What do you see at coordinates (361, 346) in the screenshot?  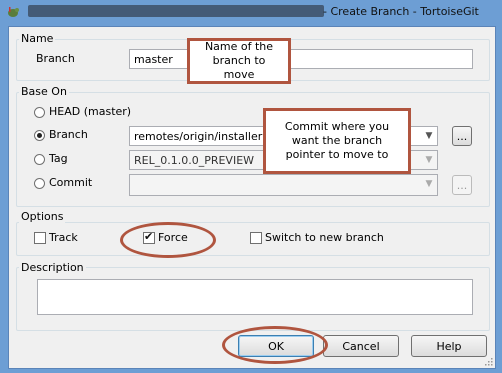 I see `cancel-button: Cancel` at bounding box center [361, 346].